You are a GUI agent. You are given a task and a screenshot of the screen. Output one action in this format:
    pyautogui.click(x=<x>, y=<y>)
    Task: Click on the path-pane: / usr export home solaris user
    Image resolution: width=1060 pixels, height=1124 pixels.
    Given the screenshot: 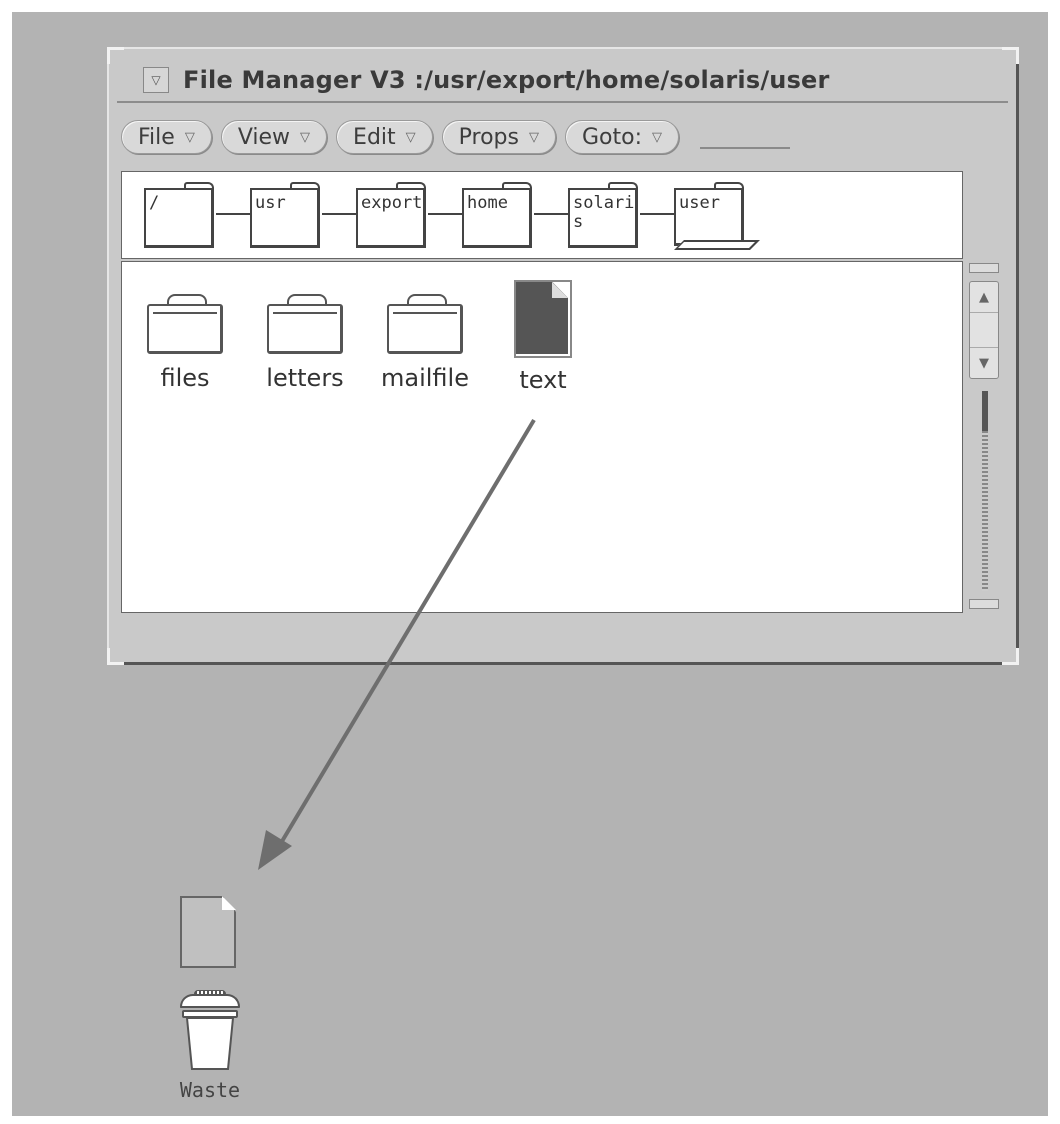 What is the action you would take?
    pyautogui.click(x=542, y=215)
    